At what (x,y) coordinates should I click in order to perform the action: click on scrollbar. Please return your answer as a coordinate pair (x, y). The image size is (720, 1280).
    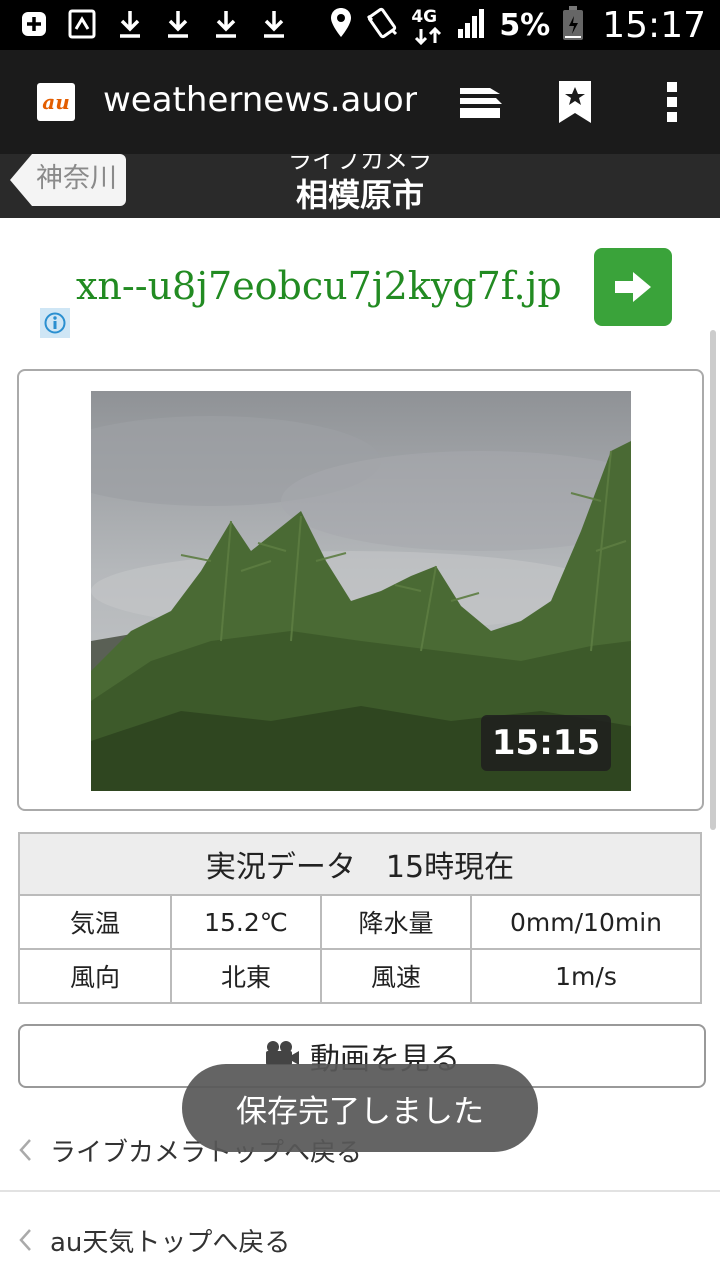
    Looking at the image, I should click on (713, 580).